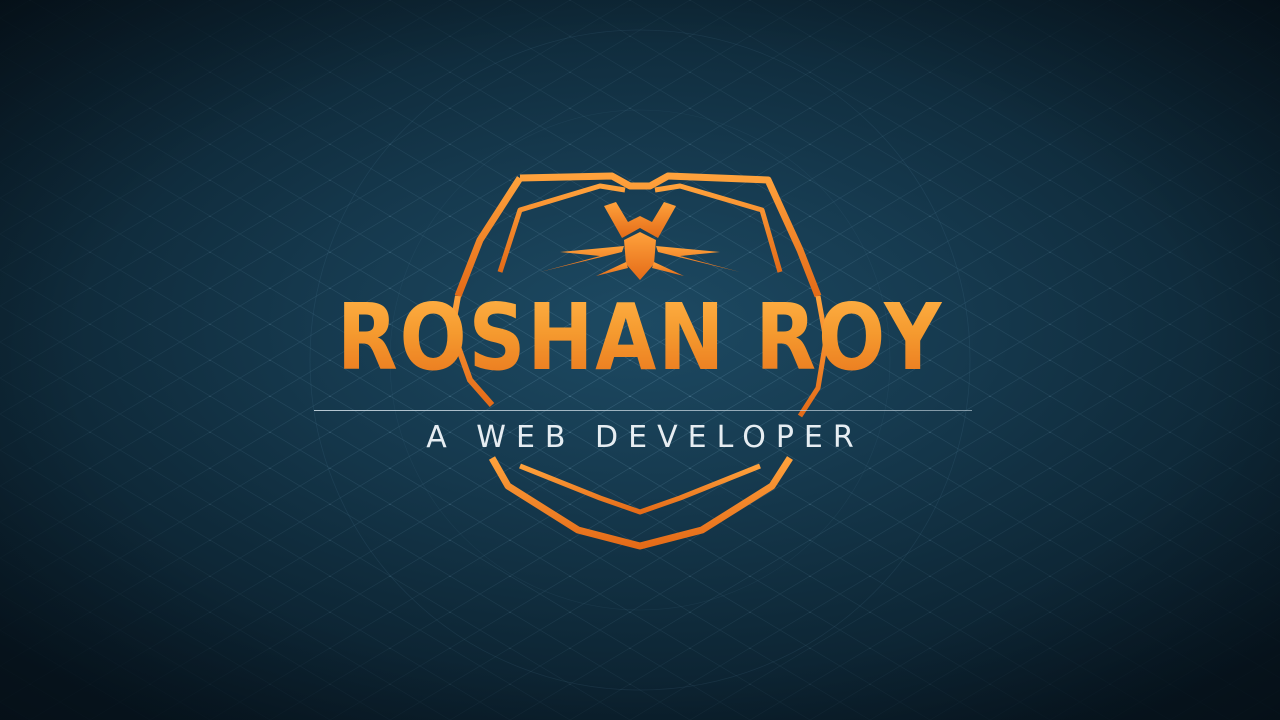  What do you see at coordinates (643, 410) in the screenshot?
I see `divider-line` at bounding box center [643, 410].